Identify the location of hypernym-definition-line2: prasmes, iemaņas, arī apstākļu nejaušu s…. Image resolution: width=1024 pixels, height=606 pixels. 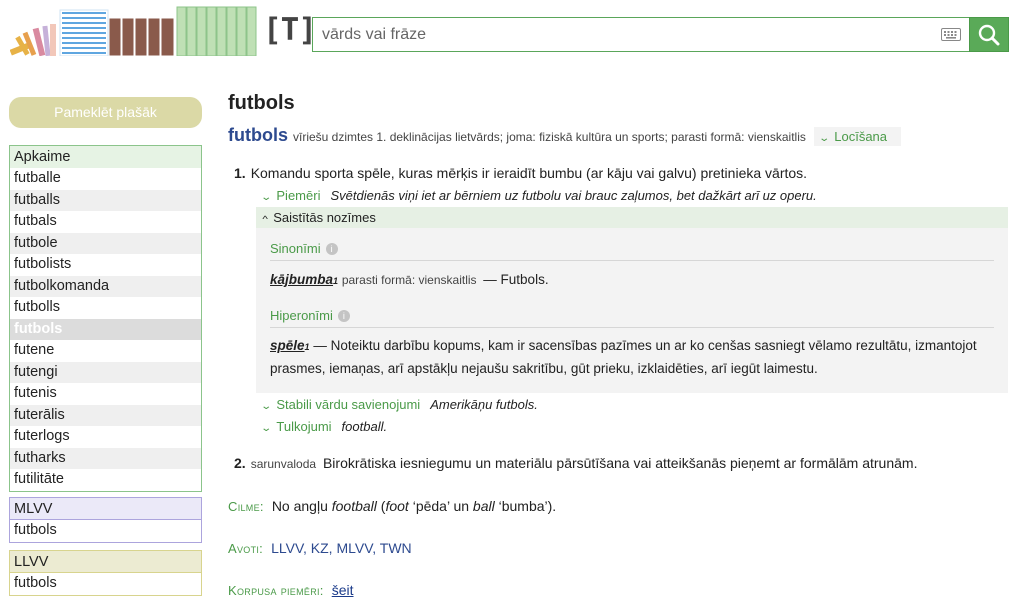
(544, 368).